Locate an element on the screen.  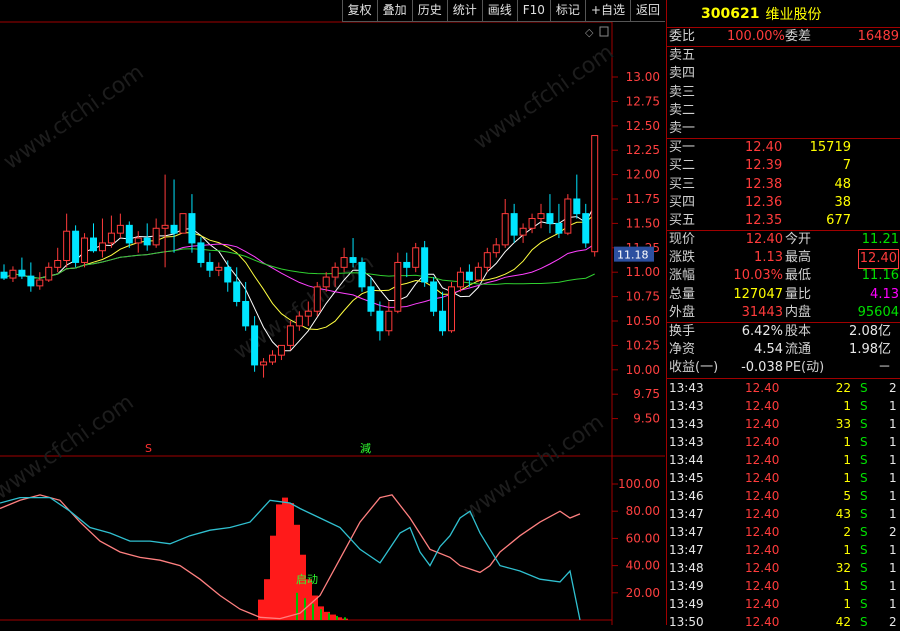
price-tick-label: 9.75 is located at coordinates (646, 394).